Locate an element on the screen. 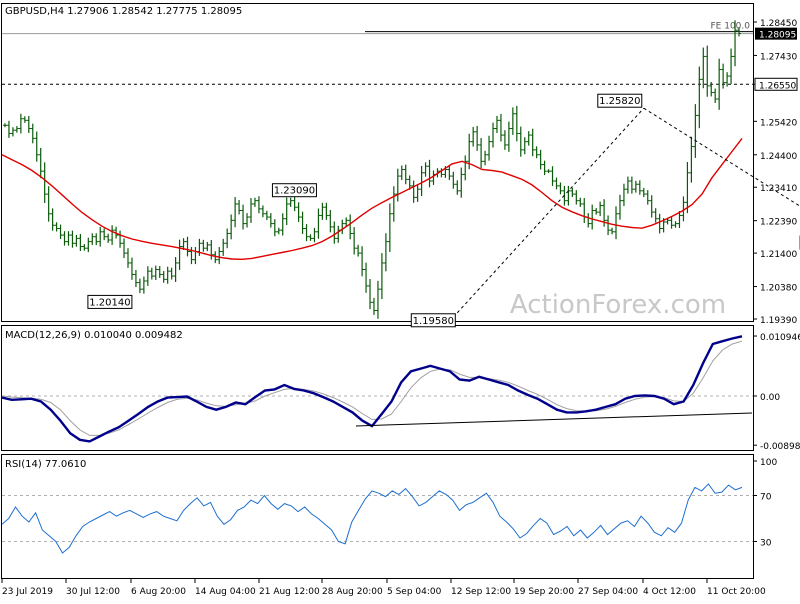  macd-signal-line is located at coordinates (372, 388).